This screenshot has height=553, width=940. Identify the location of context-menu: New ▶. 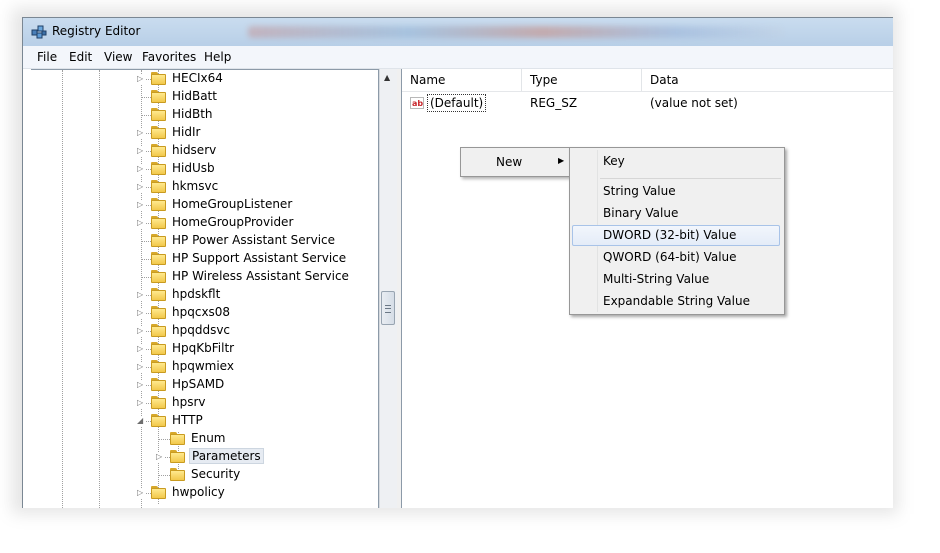
(515, 162).